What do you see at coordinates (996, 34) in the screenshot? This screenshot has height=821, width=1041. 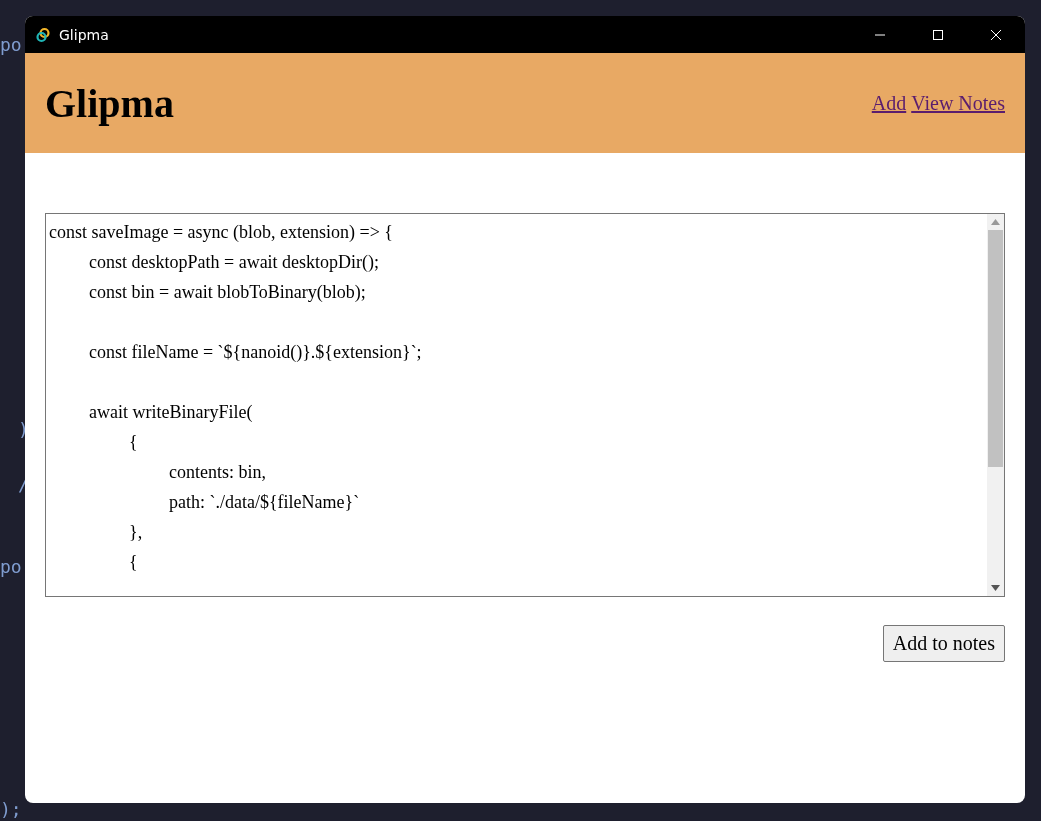 I see `close-icon` at bounding box center [996, 34].